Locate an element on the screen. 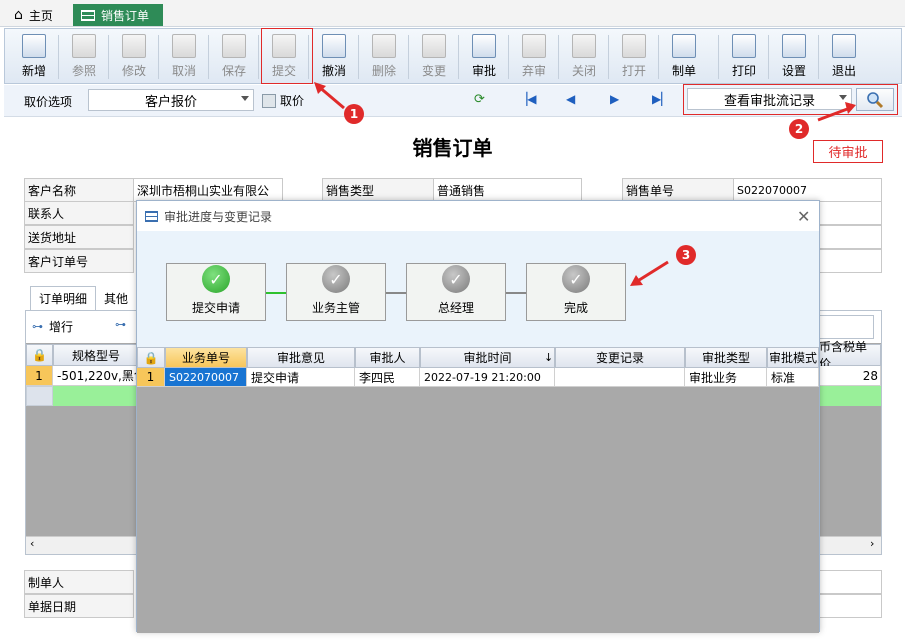  approval-cell-approver: 李四民 is located at coordinates (387, 377).